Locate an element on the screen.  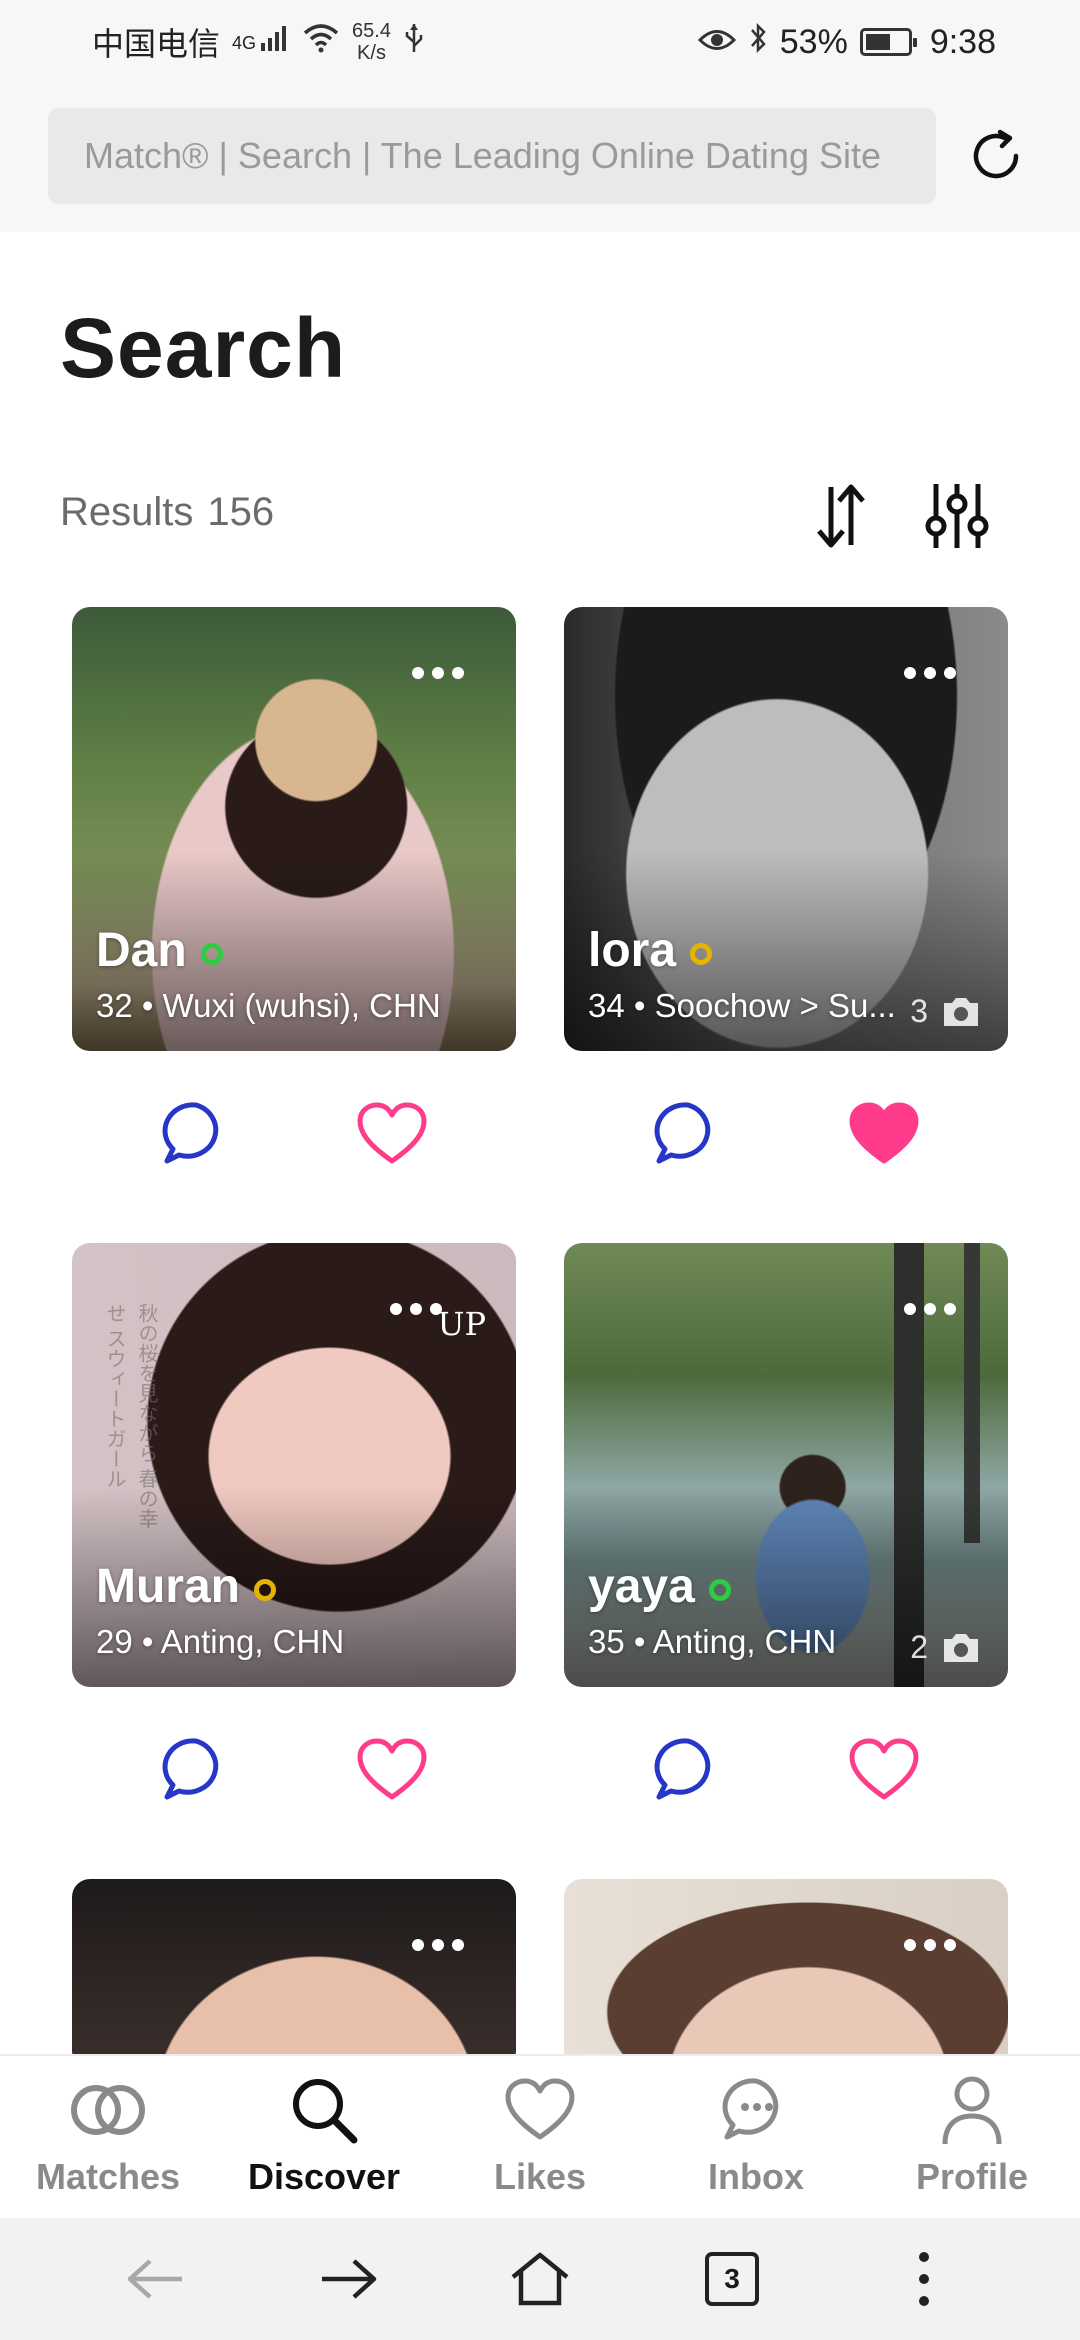
nav-inbox-label: Inbox is located at coordinates (756, 2176).